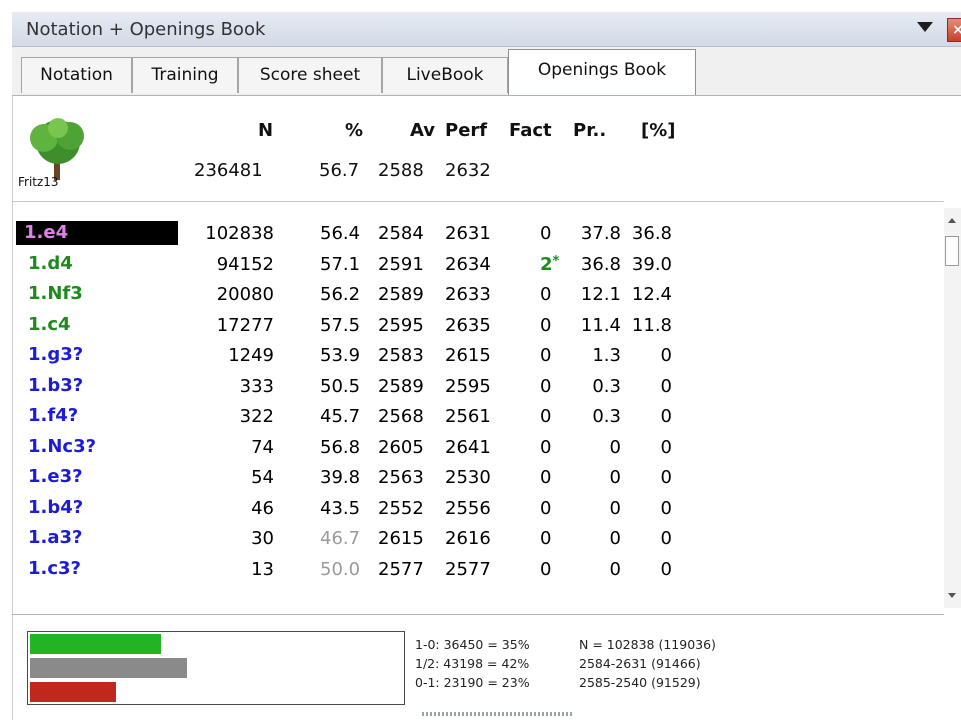  Describe the element at coordinates (265, 130) in the screenshot. I see `col-header-n: N` at that location.